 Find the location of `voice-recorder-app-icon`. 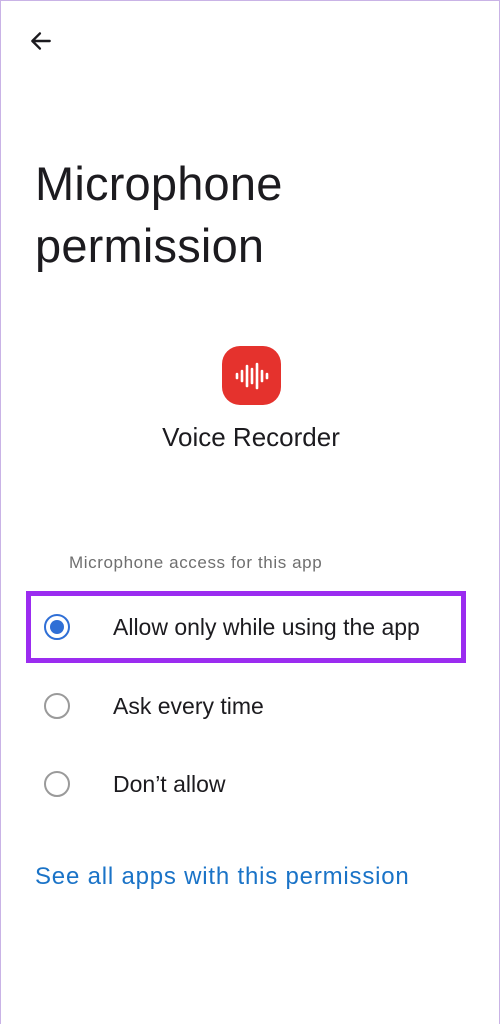

voice-recorder-app-icon is located at coordinates (251, 375).